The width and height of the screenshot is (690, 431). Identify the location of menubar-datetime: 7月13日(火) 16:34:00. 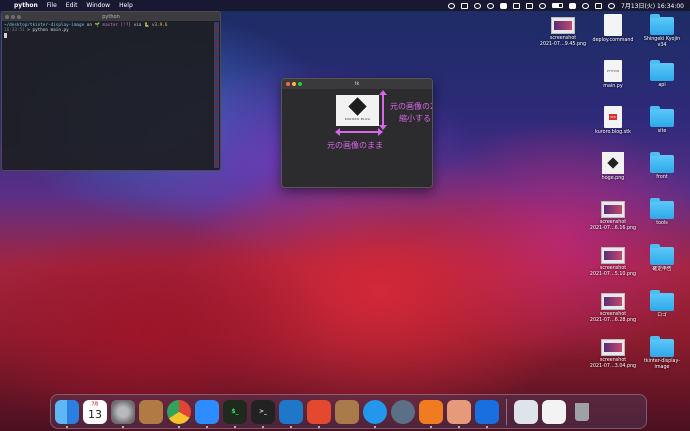
(652, 5).